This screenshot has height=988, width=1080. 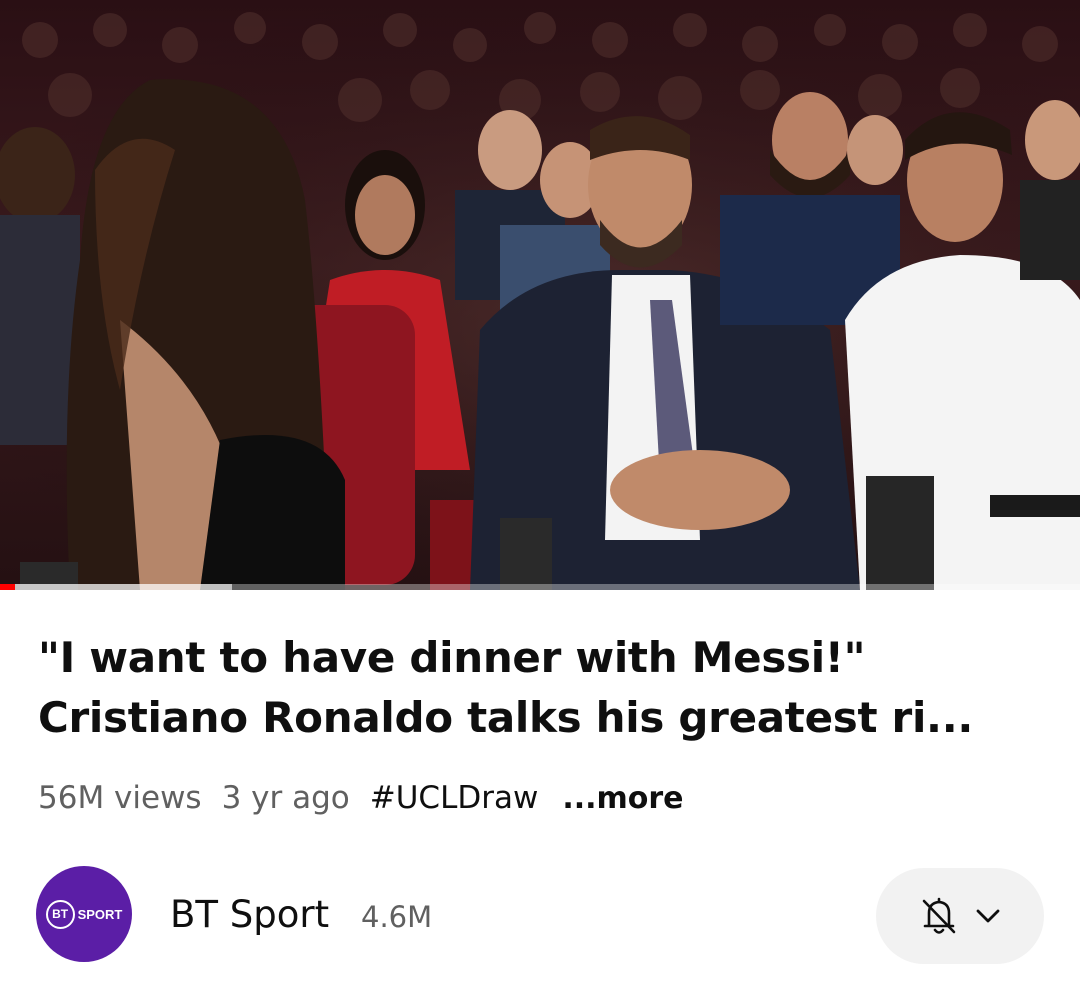 What do you see at coordinates (540, 587) in the screenshot?
I see `progress-bar` at bounding box center [540, 587].